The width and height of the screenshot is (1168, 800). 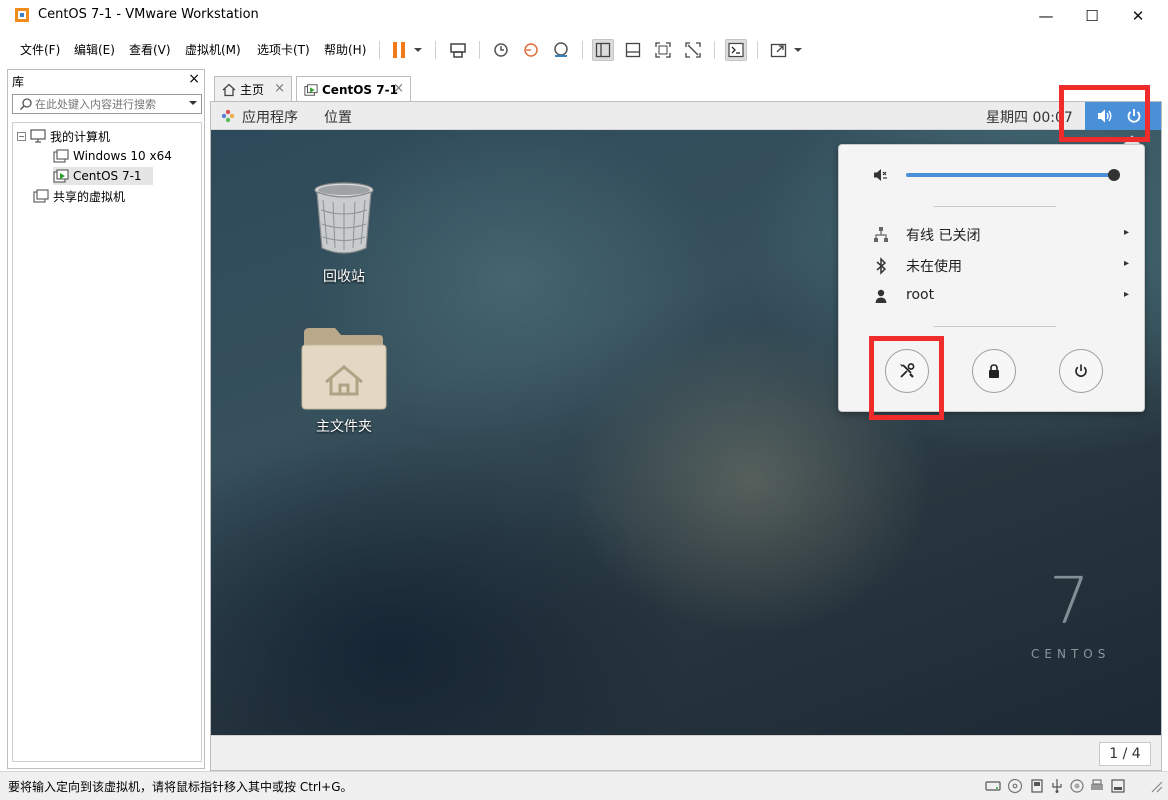 I want to click on usb-icon, so click(x=1057, y=786).